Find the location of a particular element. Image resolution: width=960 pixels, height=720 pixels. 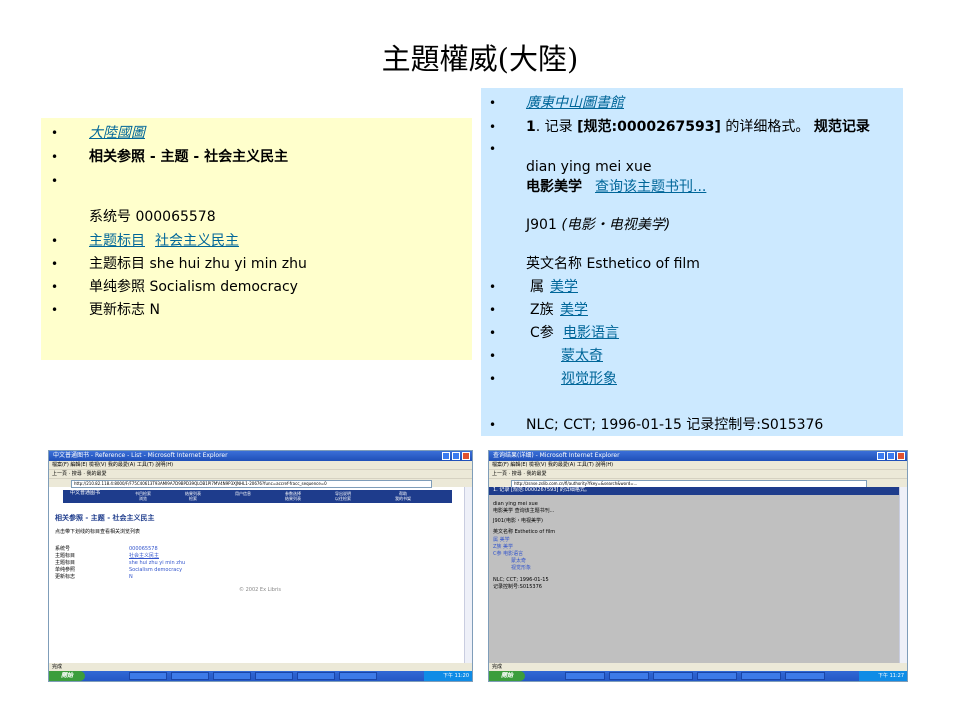

subject-heading-label-link: 主题标目 is located at coordinates (117, 241).